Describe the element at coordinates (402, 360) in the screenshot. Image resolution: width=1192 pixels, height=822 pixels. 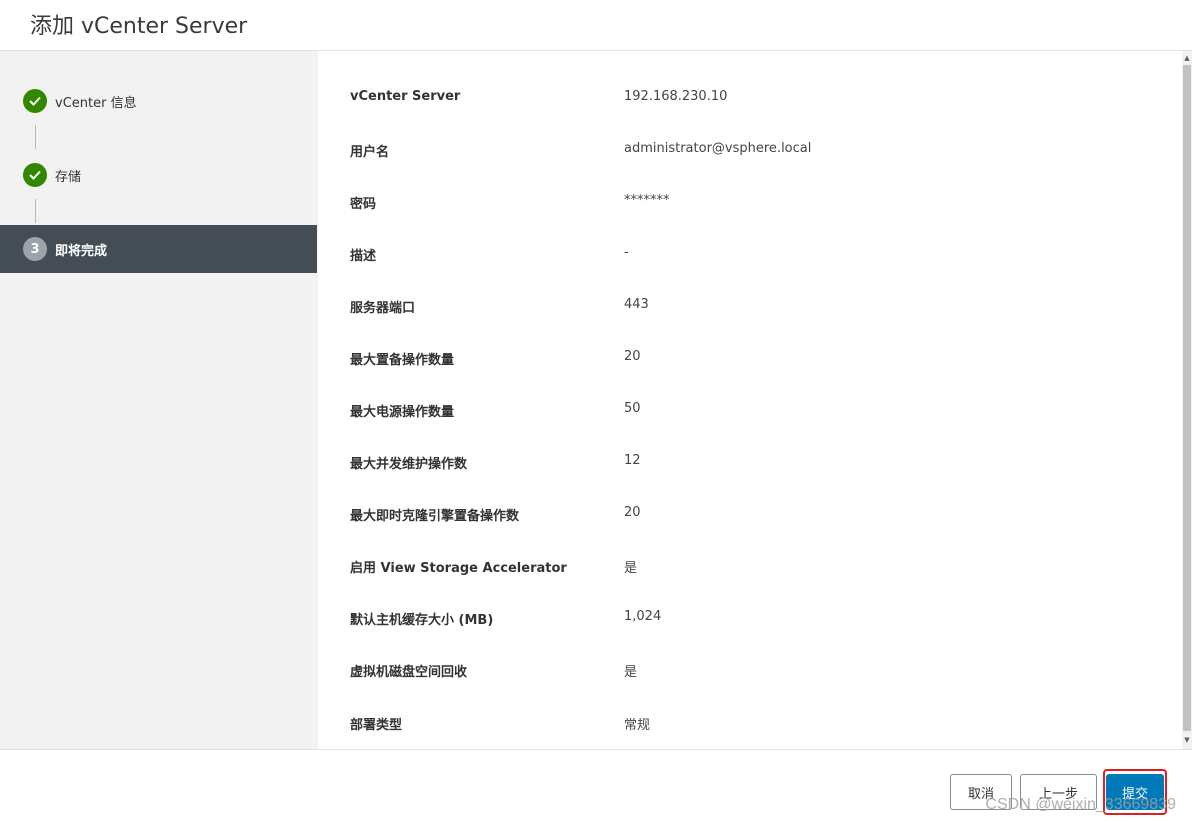
I see `summary-label: 最大置备操作数量` at that location.